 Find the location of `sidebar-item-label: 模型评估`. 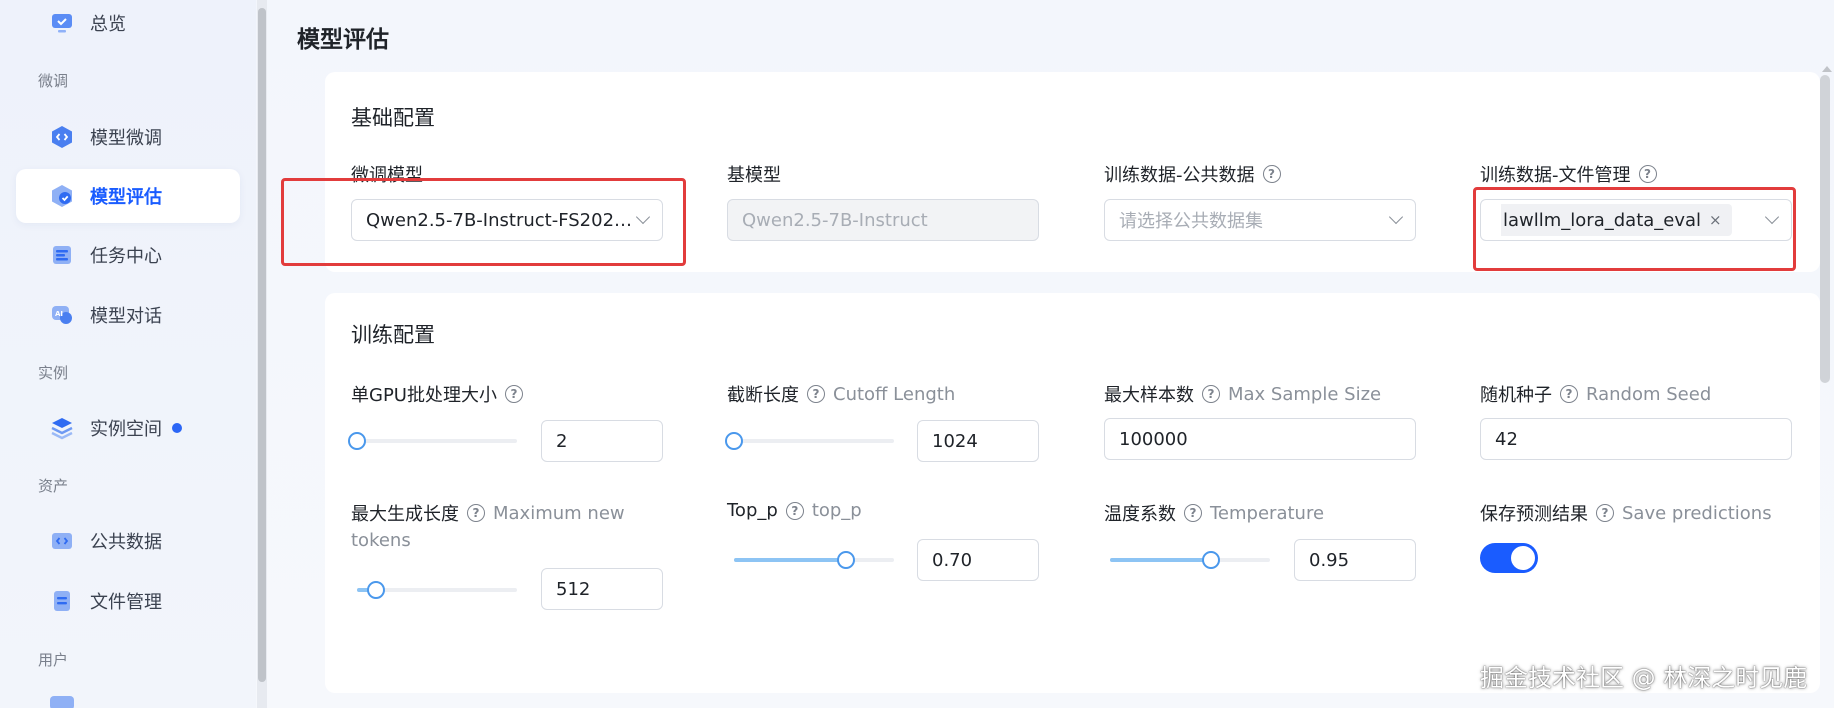

sidebar-item-label: 模型评估 is located at coordinates (126, 197).